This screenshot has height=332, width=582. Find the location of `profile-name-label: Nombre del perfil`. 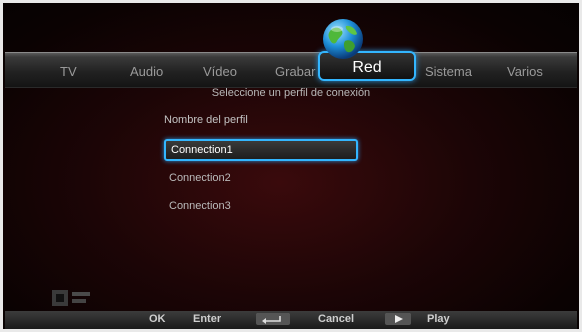

profile-name-label: Nombre del perfil is located at coordinates (206, 120).